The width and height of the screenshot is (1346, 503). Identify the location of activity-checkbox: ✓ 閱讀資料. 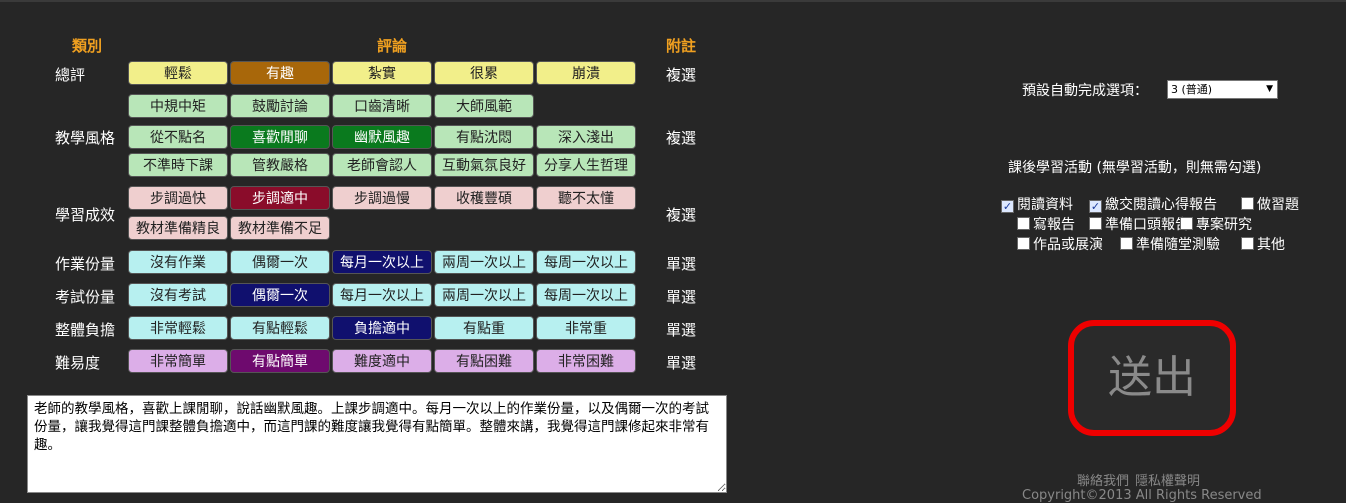
(1037, 205).